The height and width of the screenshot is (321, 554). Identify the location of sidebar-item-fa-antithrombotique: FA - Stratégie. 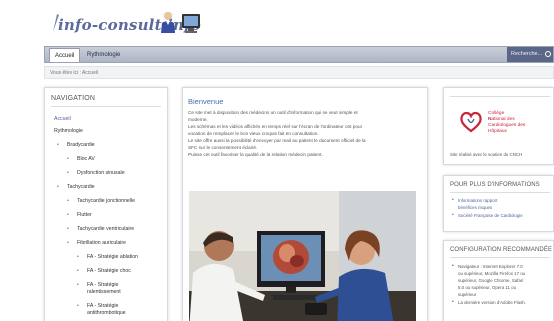
(102, 306).